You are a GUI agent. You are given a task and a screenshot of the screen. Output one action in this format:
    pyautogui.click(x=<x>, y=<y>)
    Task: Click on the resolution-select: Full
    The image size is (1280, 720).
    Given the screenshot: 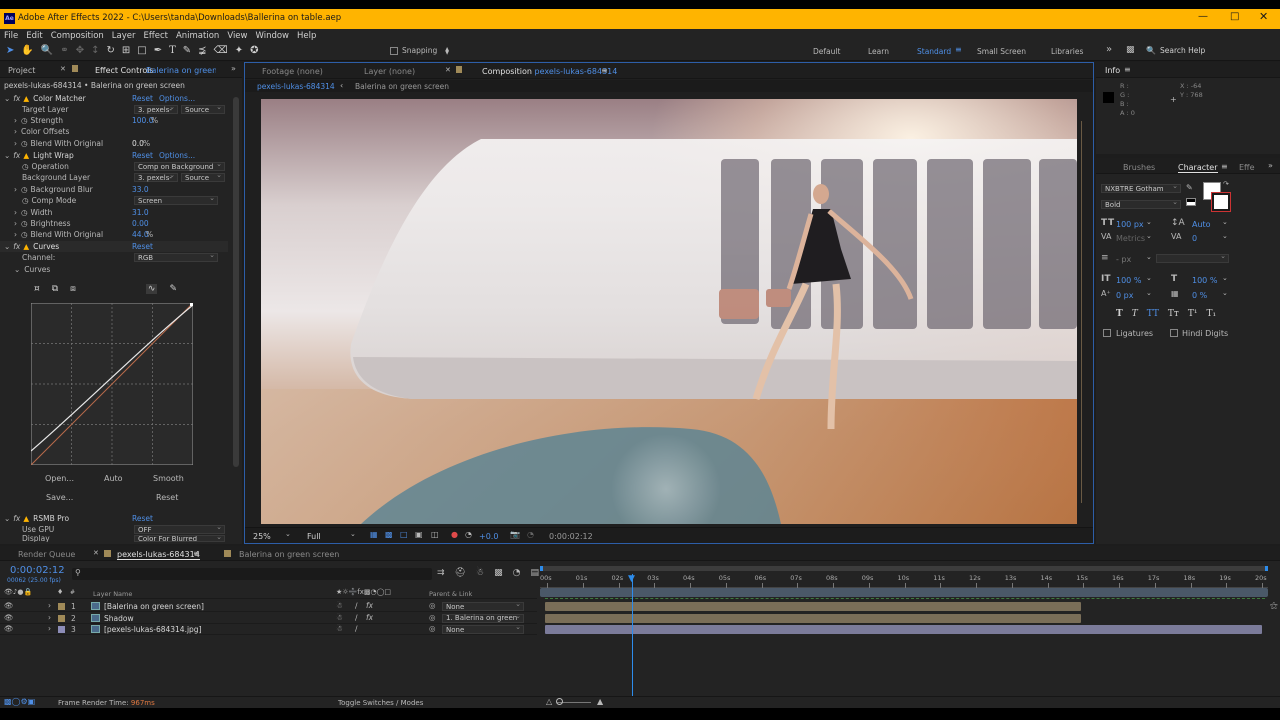 What is the action you would take?
    pyautogui.click(x=314, y=536)
    